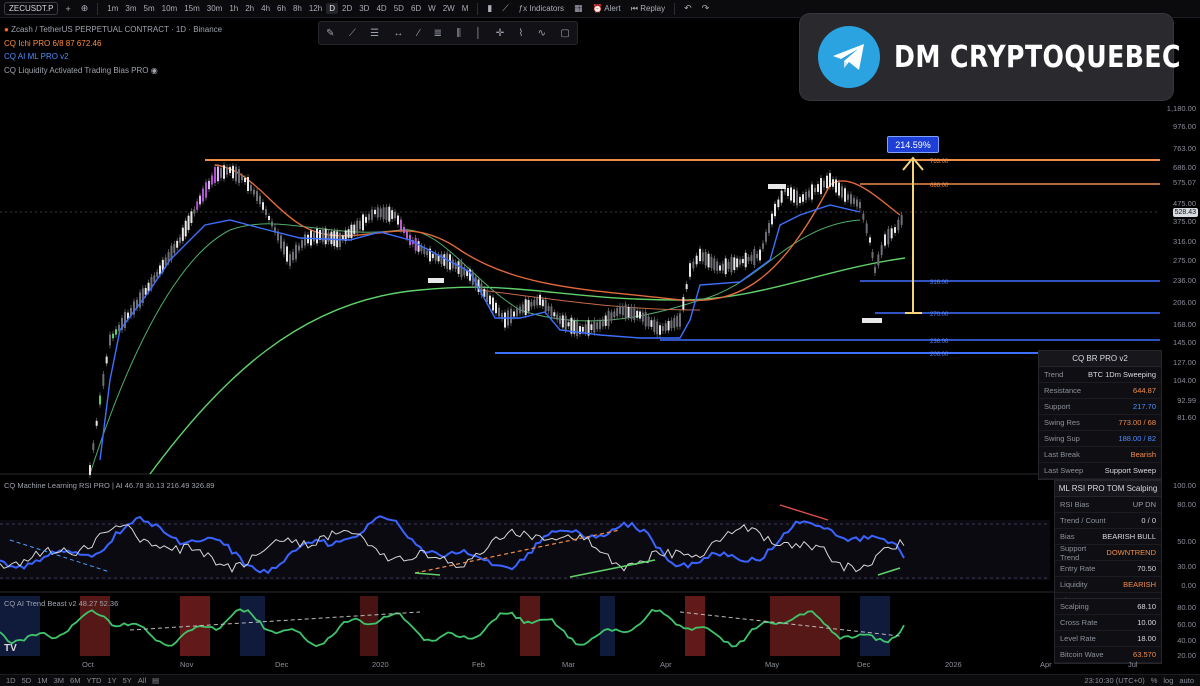 Image resolution: width=1200 pixels, height=686 pixels. I want to click on panel-row-key: Support Trend, so click(1073, 552).